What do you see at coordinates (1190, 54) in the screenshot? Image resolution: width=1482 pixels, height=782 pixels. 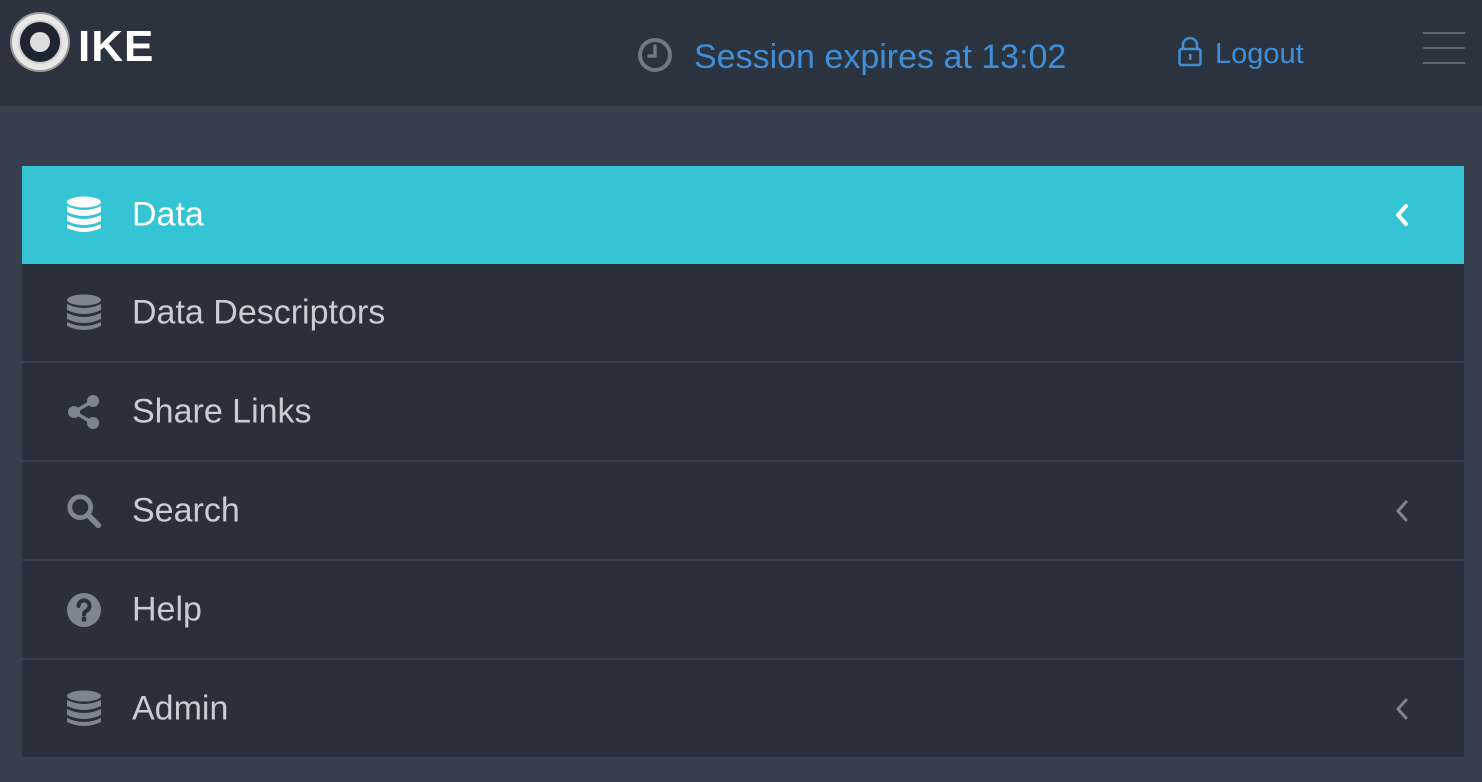 I see `lock-icon` at bounding box center [1190, 54].